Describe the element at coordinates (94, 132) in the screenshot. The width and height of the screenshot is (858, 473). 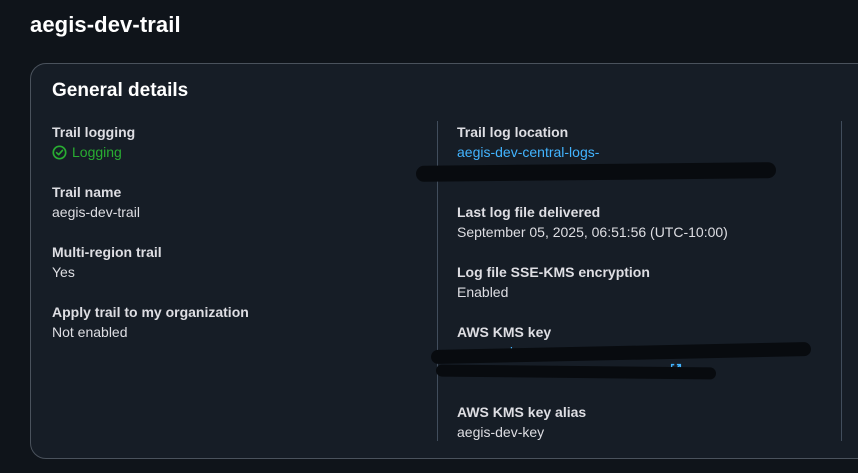
I see `trail-logging-label: Trail logging` at that location.